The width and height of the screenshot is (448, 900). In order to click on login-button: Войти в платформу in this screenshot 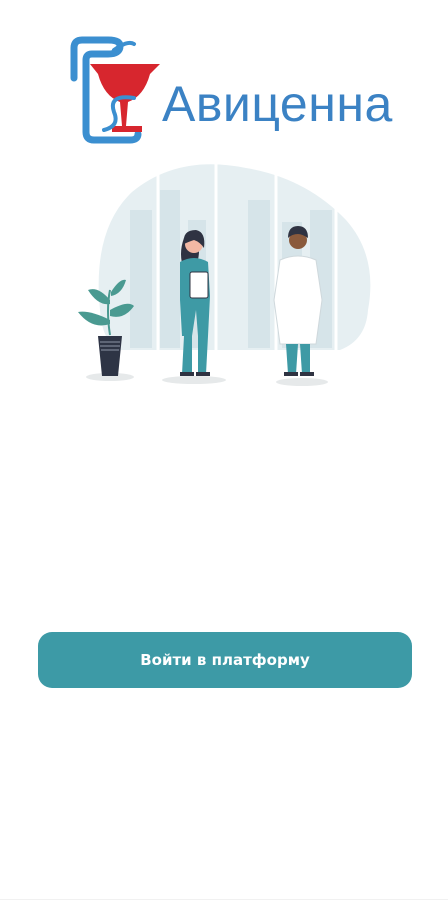, I will do `click(225, 660)`.